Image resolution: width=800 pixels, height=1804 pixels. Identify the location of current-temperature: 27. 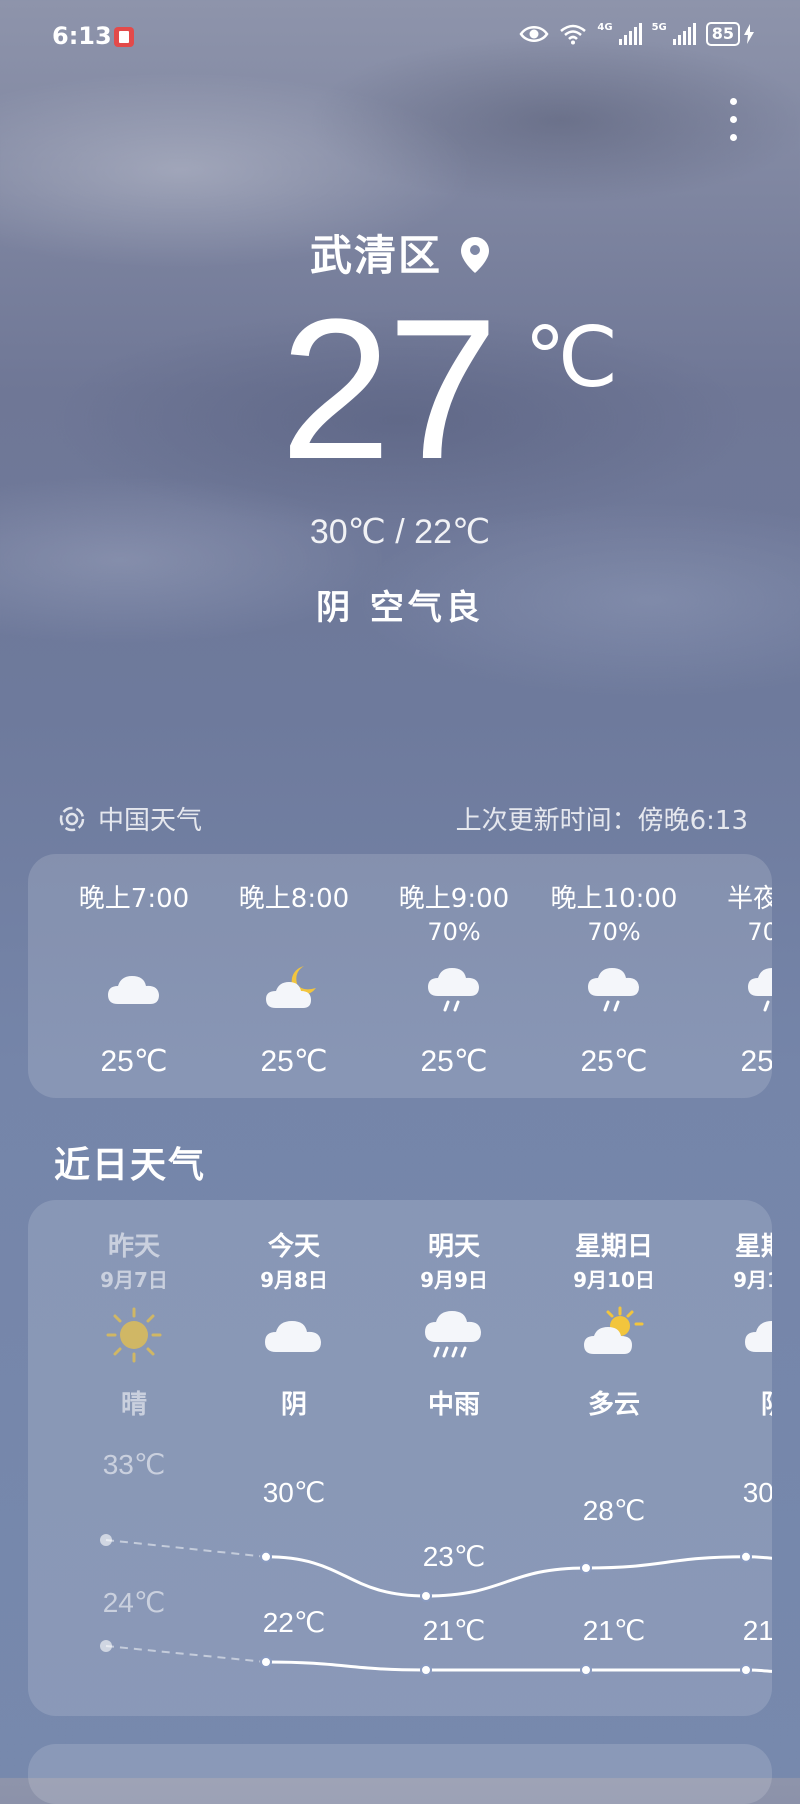
(389, 389).